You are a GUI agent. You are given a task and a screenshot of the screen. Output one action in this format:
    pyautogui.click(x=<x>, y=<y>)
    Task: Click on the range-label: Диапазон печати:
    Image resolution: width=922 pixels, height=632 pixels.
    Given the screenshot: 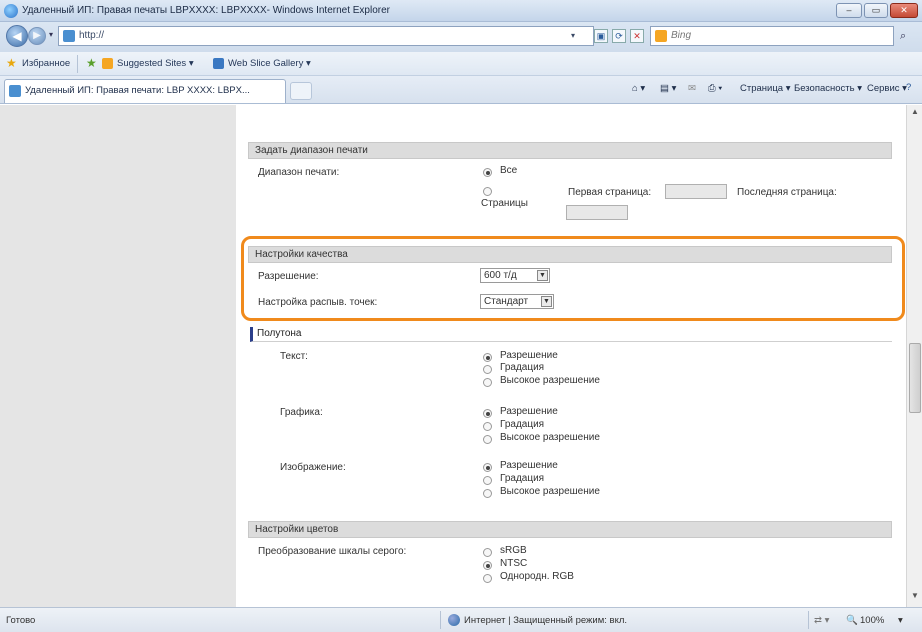 What is the action you would take?
    pyautogui.click(x=299, y=172)
    